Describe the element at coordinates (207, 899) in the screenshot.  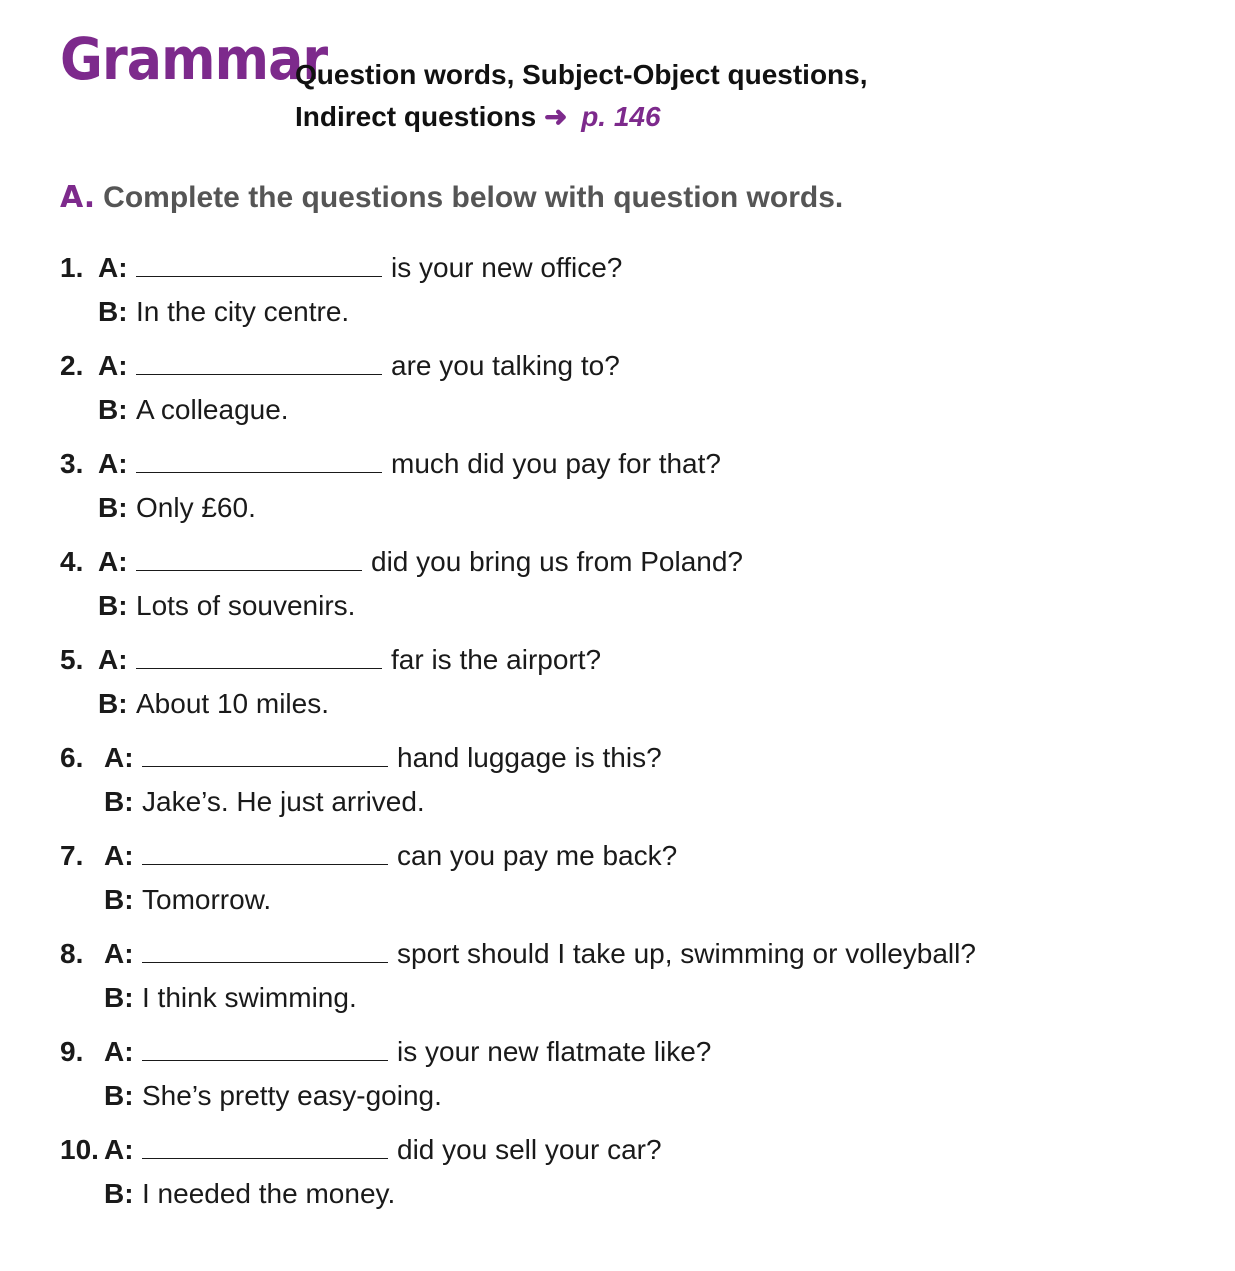
I see `answer-text: Tomorrow.` at that location.